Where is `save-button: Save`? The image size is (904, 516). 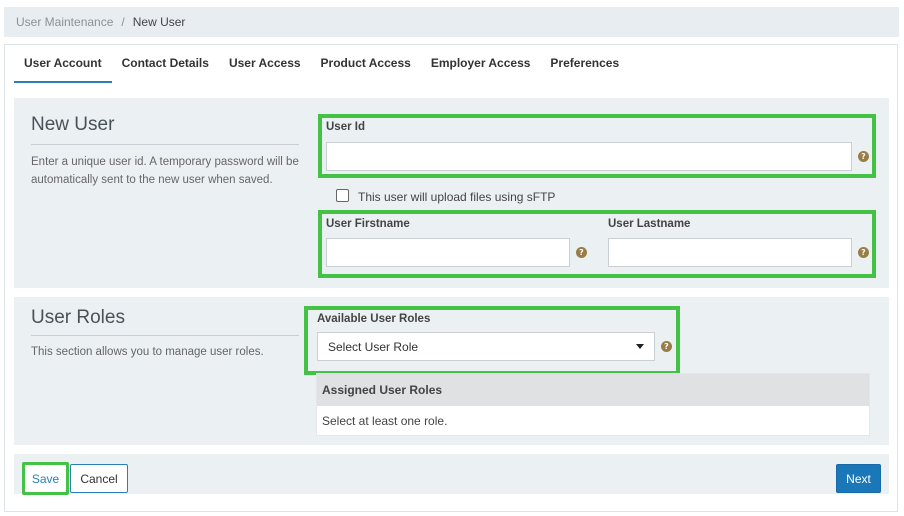
save-button: Save is located at coordinates (45, 478).